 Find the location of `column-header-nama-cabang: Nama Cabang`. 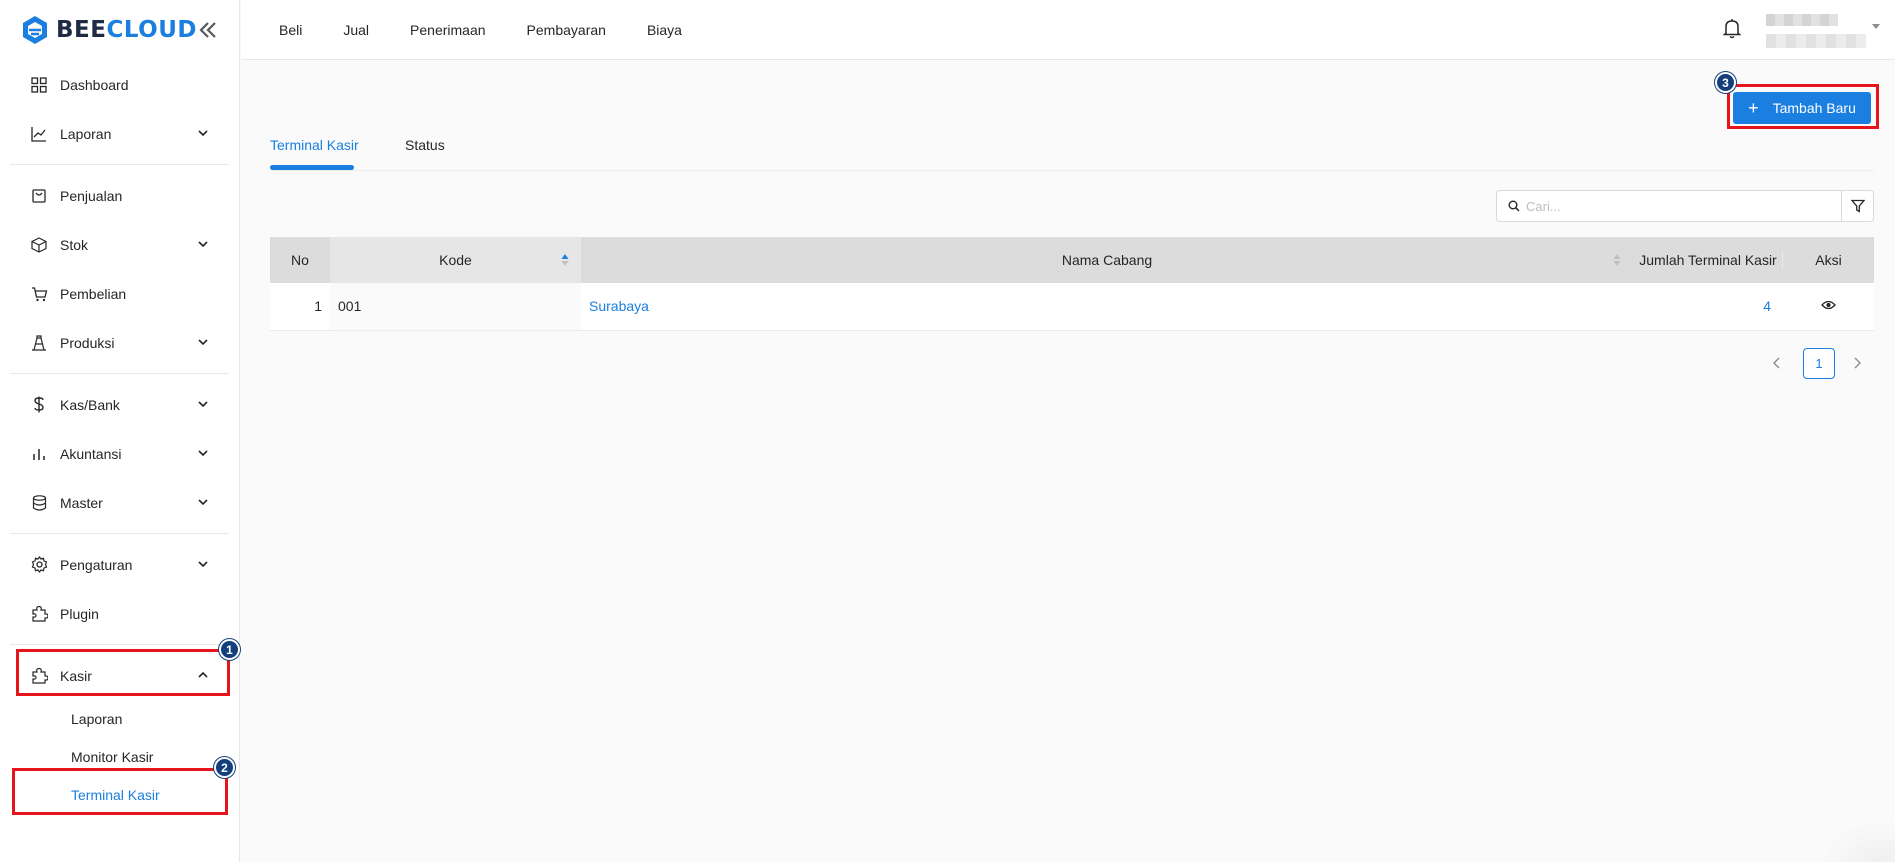

column-header-nama-cabang: Nama Cabang is located at coordinates (1107, 260).